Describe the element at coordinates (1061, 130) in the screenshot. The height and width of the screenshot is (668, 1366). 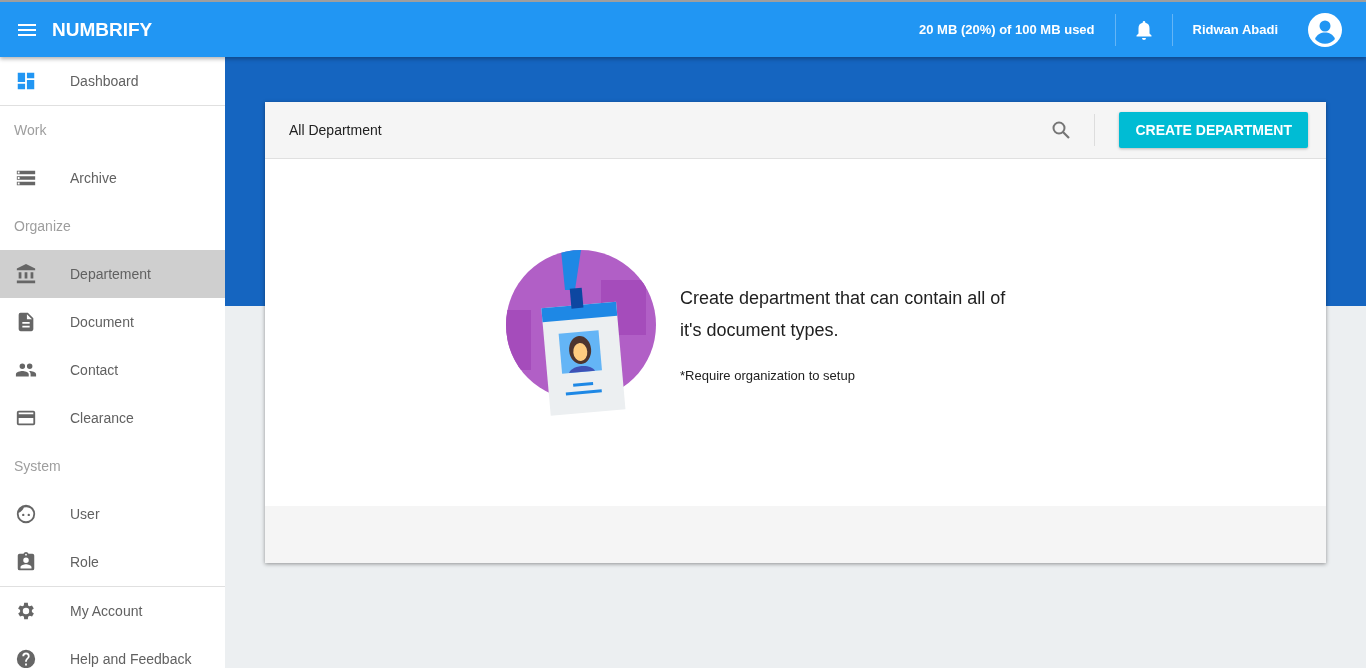
I see `search-icon` at that location.